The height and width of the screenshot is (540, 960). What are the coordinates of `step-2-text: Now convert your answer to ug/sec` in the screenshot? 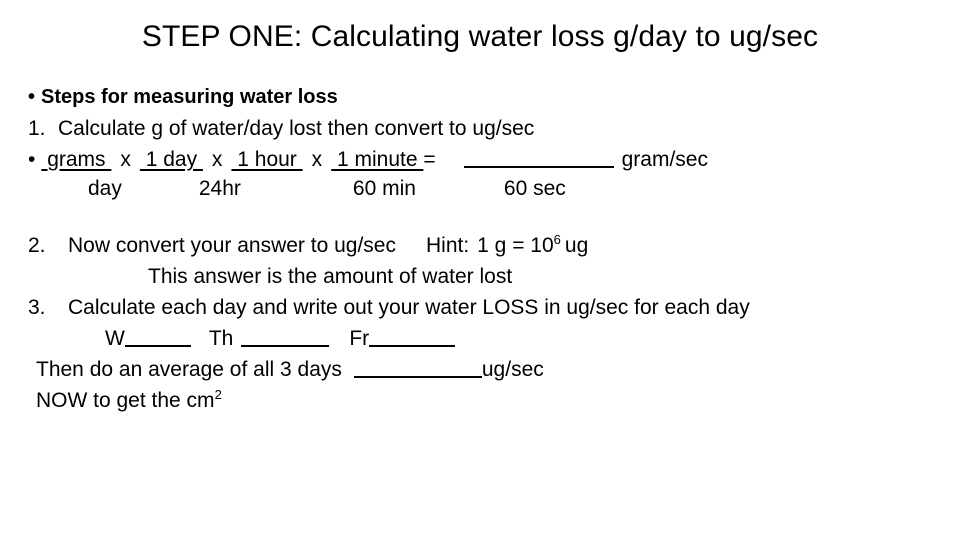 It's located at (232, 245).